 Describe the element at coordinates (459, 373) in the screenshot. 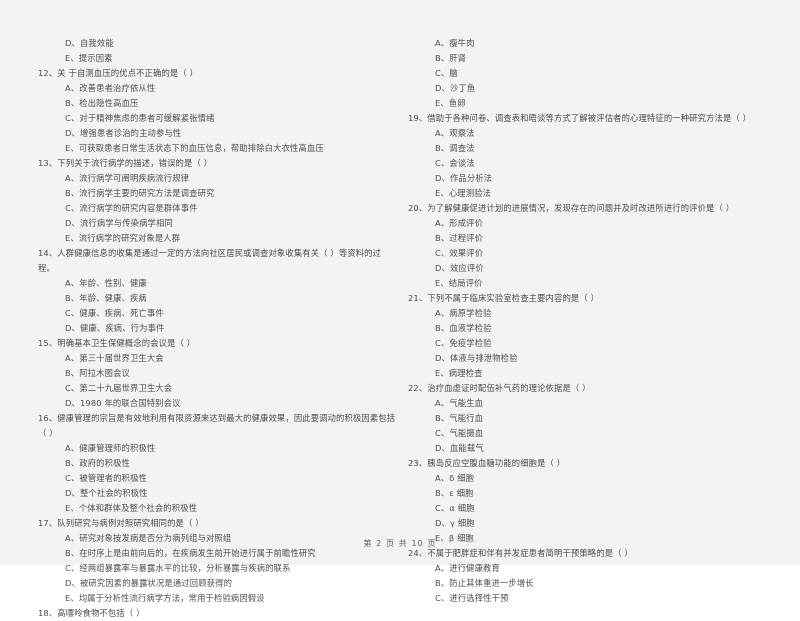

I see `option-item: E、病理检查` at that location.